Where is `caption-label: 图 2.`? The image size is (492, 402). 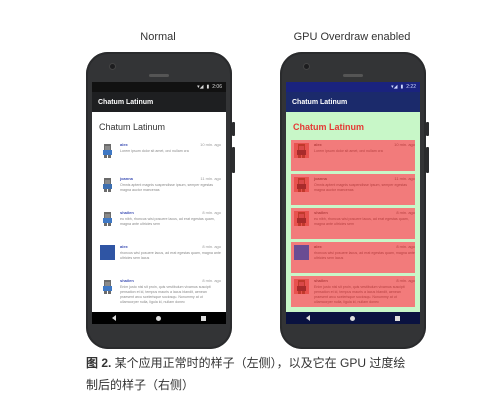
caption-label: 图 2. is located at coordinates (99, 363).